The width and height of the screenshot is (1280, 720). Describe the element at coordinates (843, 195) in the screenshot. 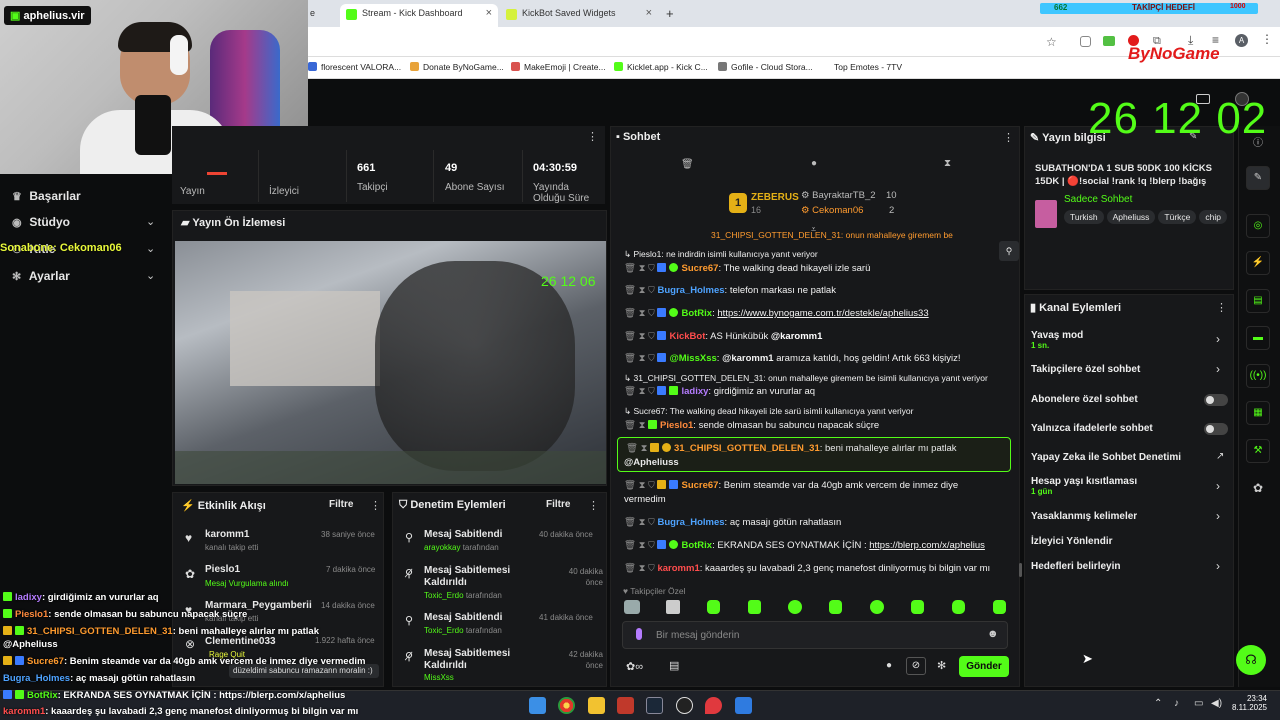

I see `leaderboard-name: BayraktarTB_2` at that location.